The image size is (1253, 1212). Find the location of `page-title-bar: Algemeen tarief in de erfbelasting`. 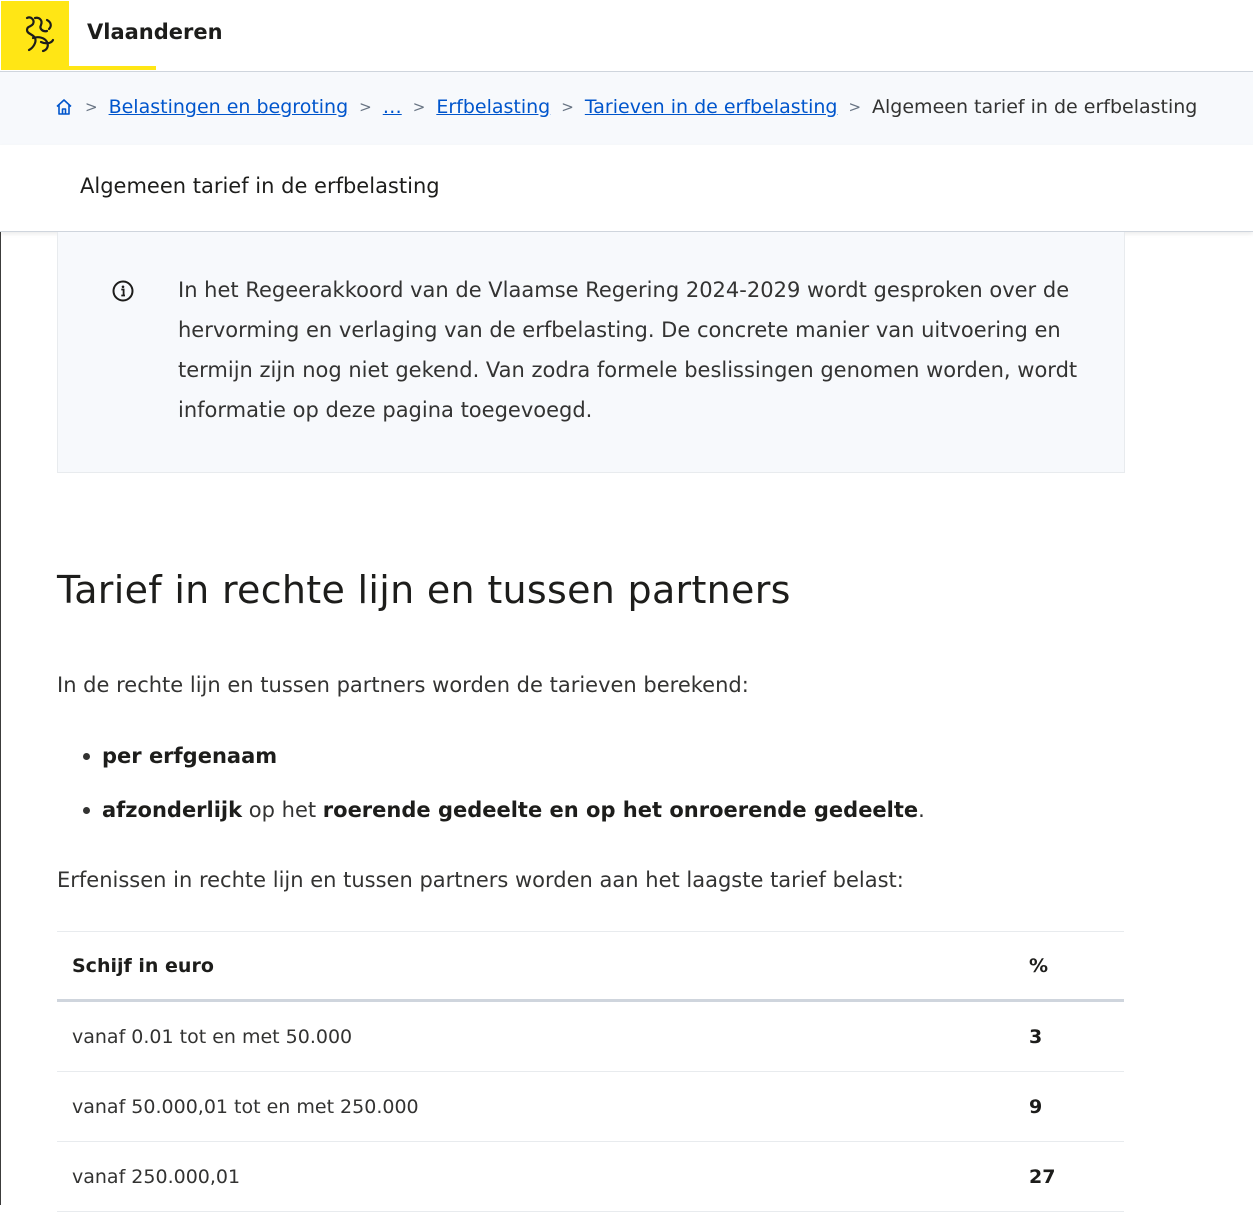

page-title-bar: Algemeen tarief in de erfbelasting is located at coordinates (626, 188).